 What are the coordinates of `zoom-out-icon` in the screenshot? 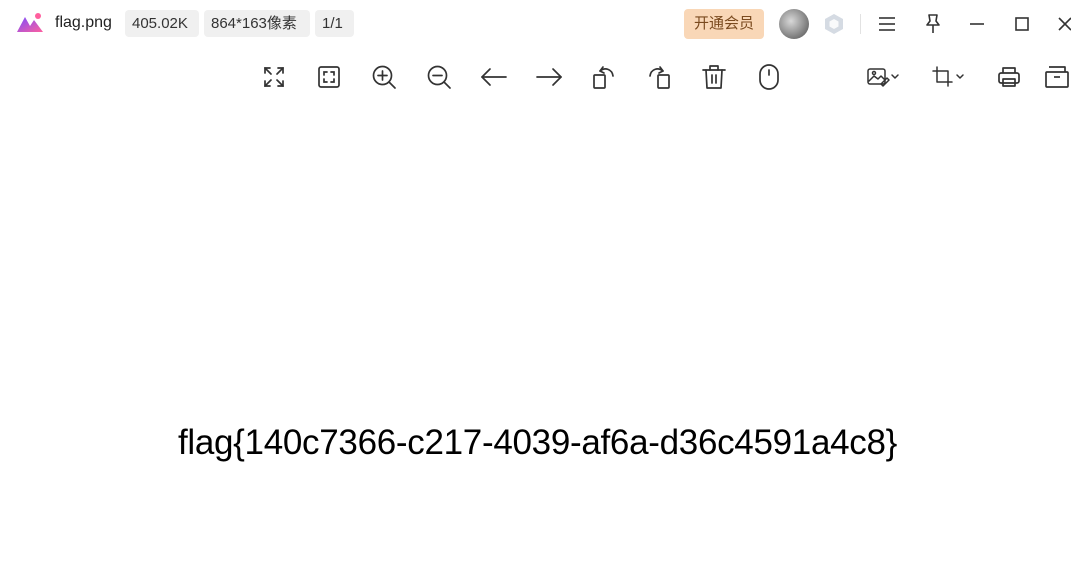 It's located at (439, 77).